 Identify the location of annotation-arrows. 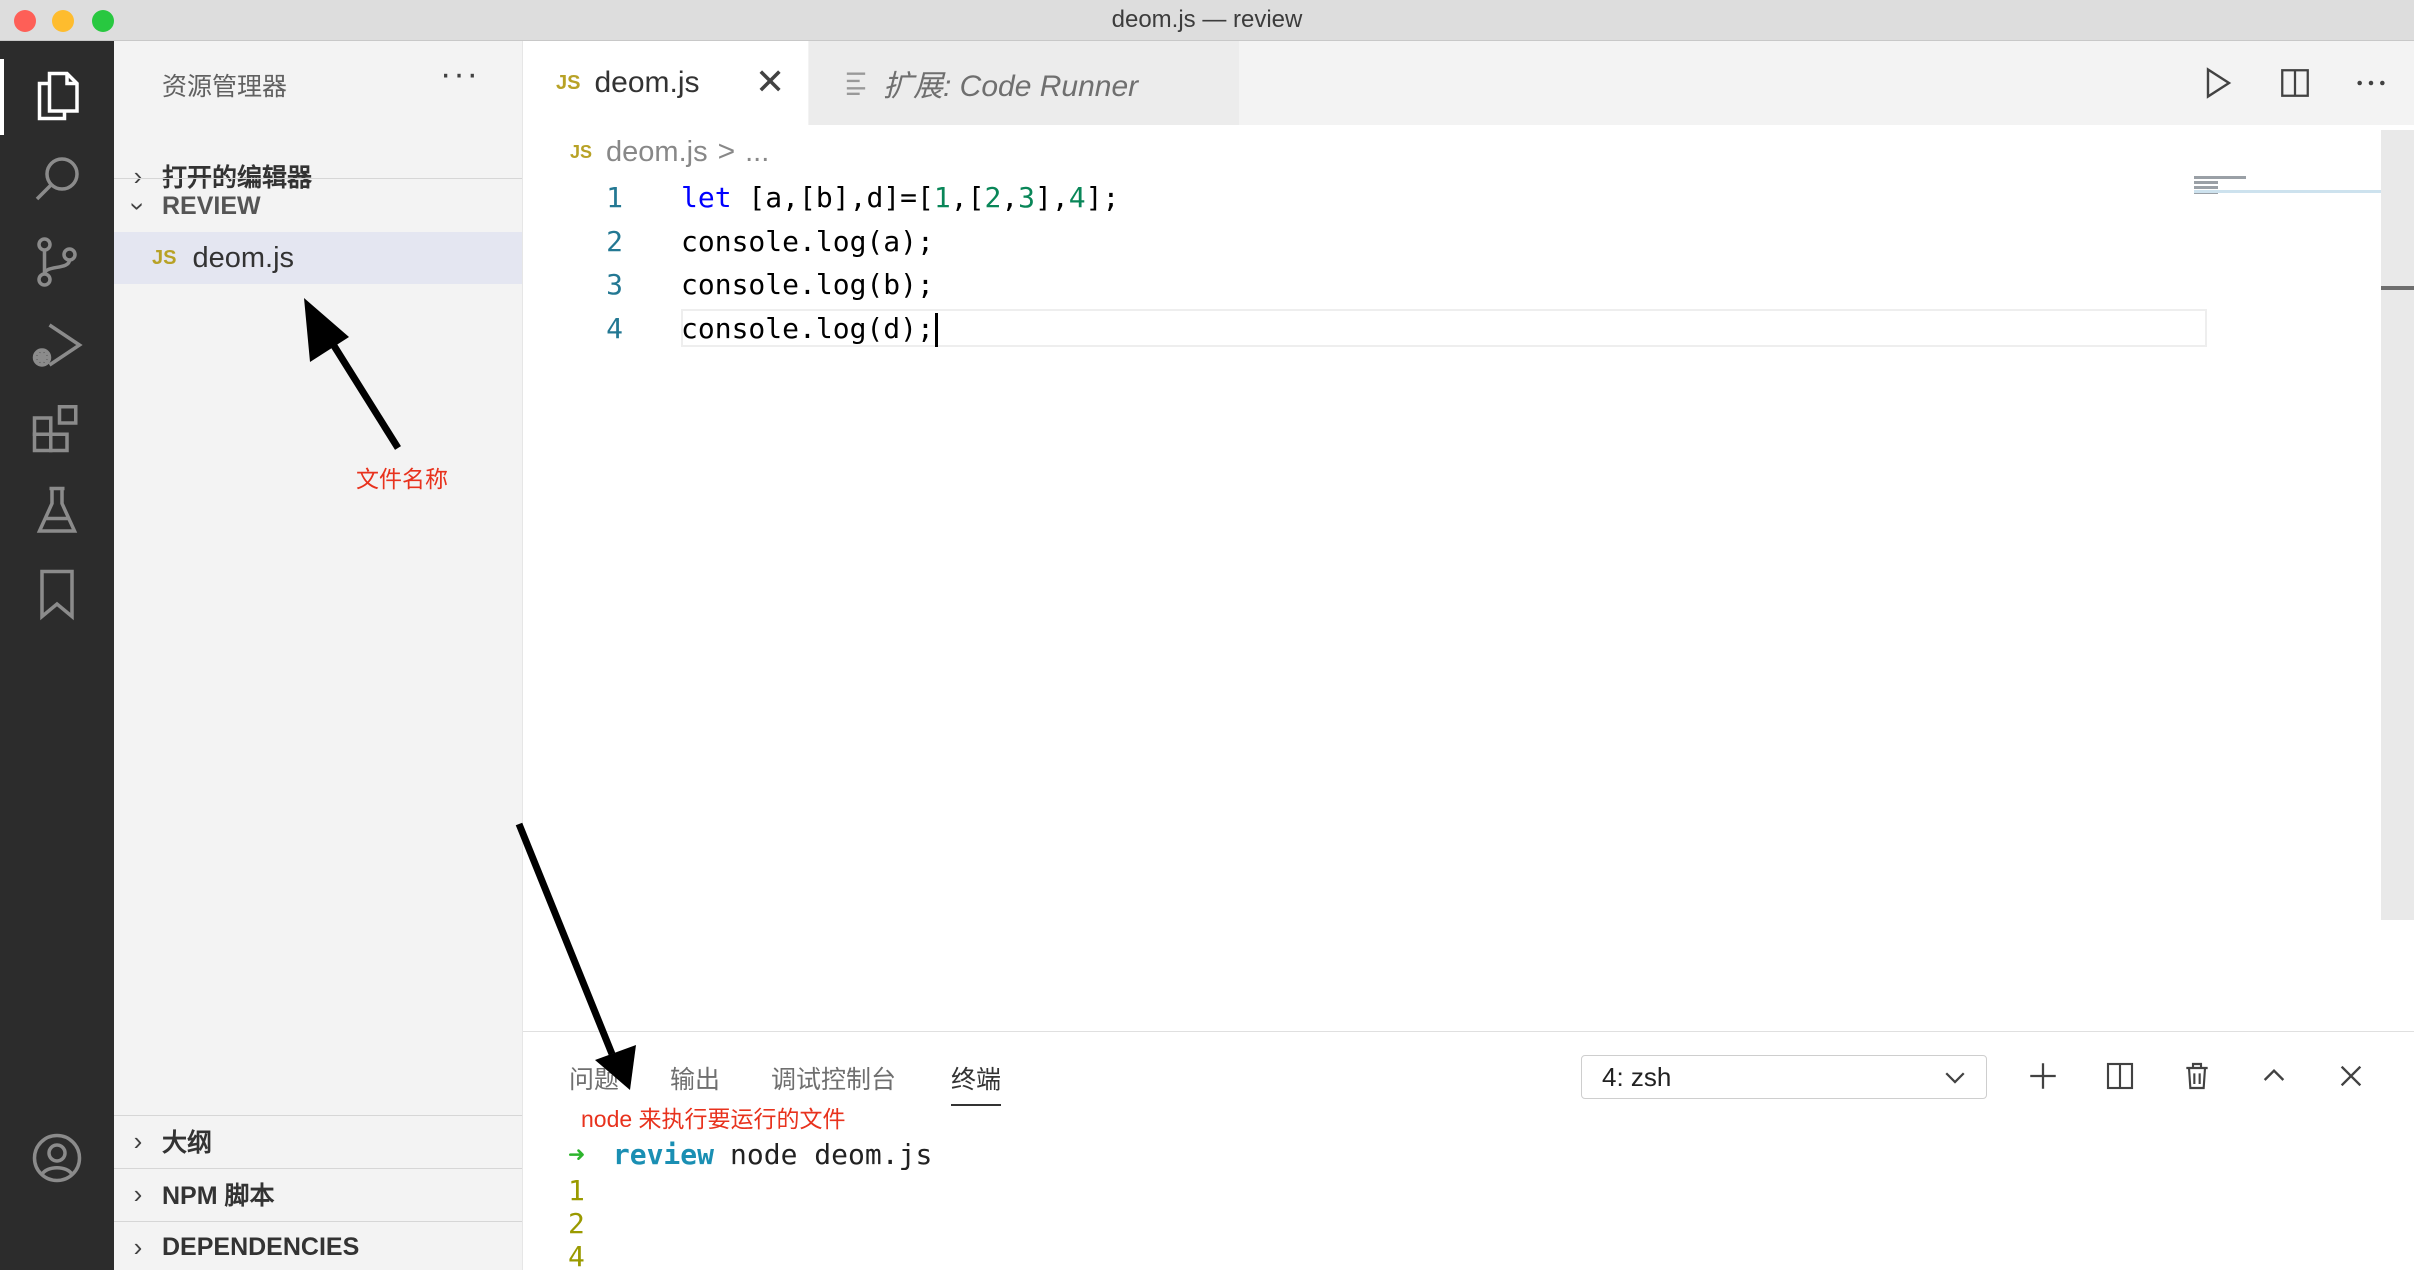
(470, 694).